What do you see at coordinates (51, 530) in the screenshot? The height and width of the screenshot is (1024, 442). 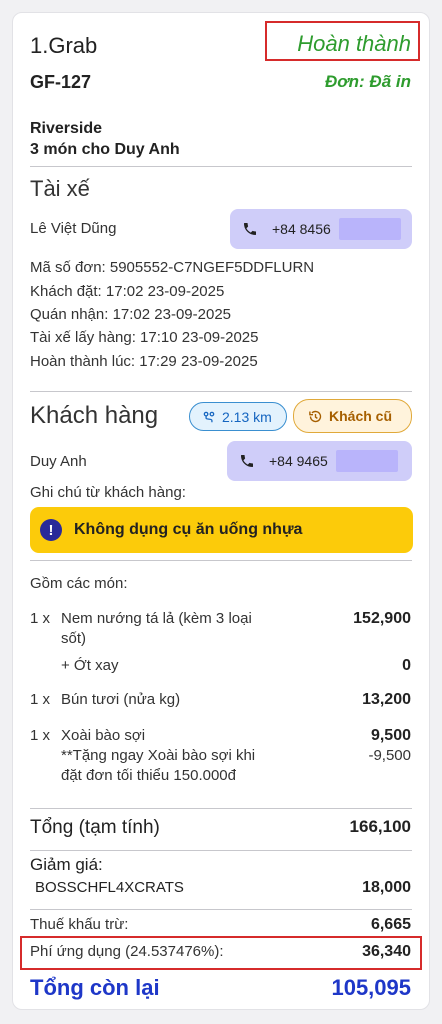 I see `alert-icon: !` at bounding box center [51, 530].